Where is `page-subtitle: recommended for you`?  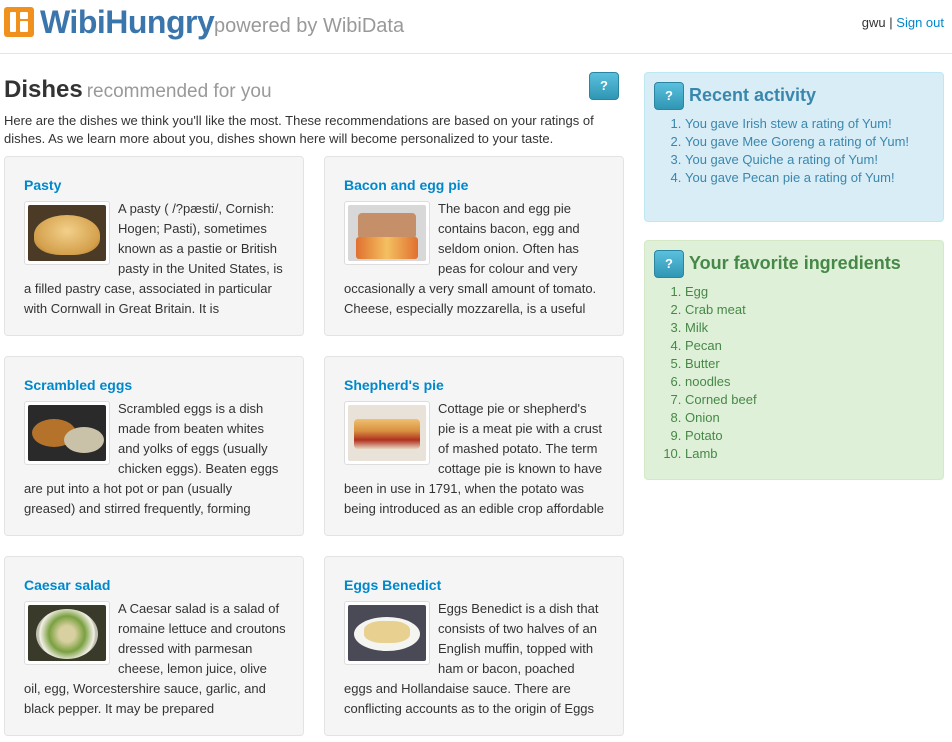
page-subtitle: recommended for you is located at coordinates (179, 91).